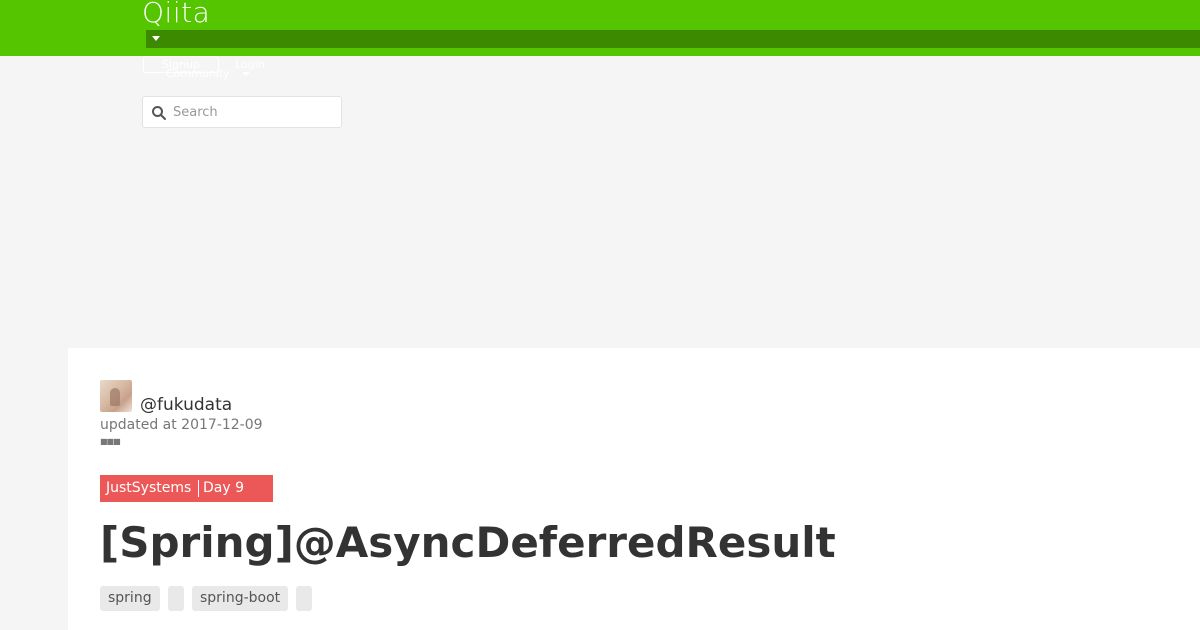 The width and height of the screenshot is (1200, 630). I want to click on search-box, so click(242, 112).